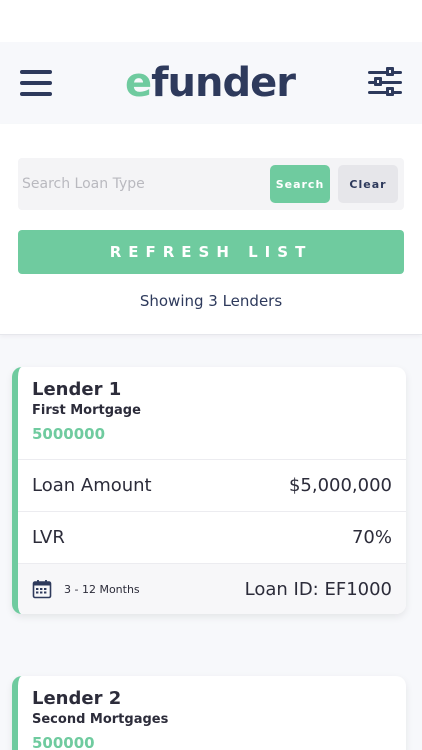 The image size is (422, 750). Describe the element at coordinates (223, 83) in the screenshot. I see `logo-text: funder` at that location.